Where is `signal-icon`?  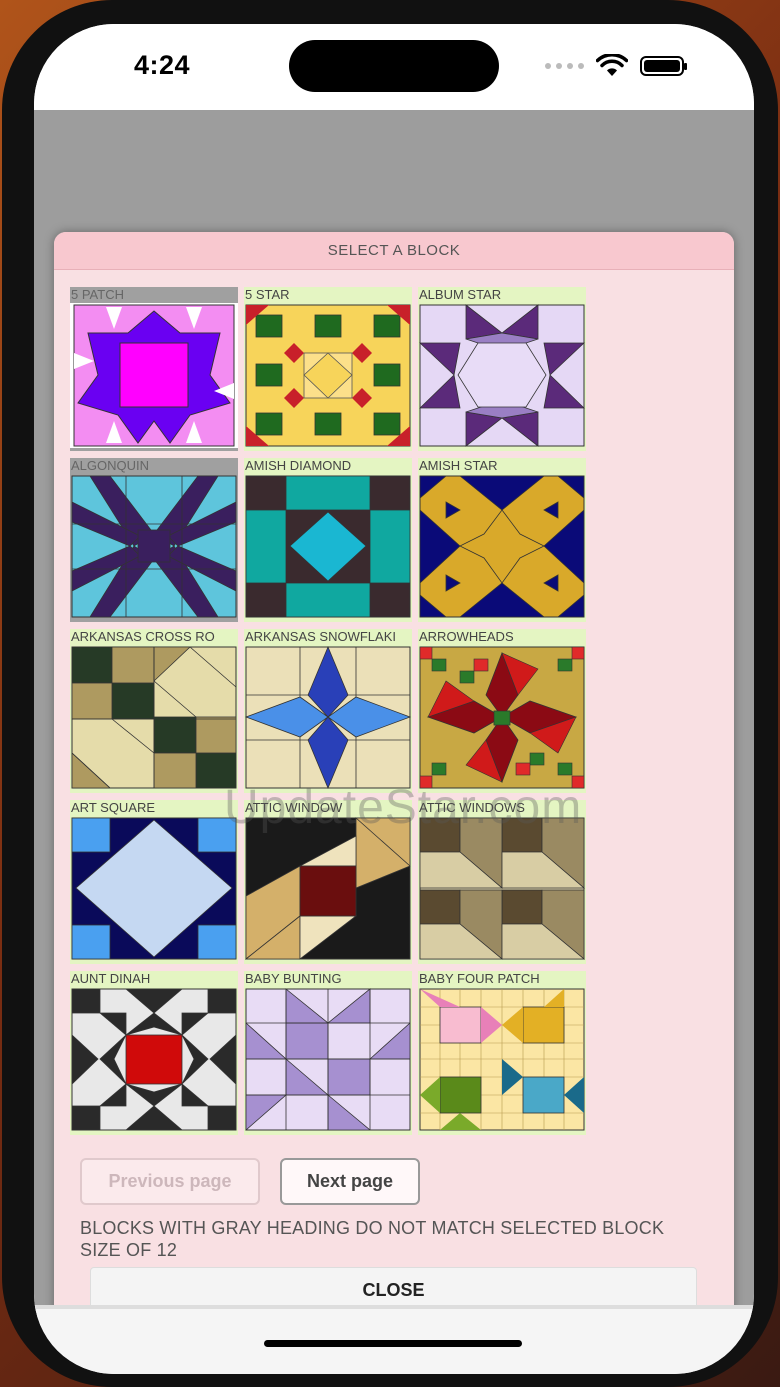 signal-icon is located at coordinates (564, 66).